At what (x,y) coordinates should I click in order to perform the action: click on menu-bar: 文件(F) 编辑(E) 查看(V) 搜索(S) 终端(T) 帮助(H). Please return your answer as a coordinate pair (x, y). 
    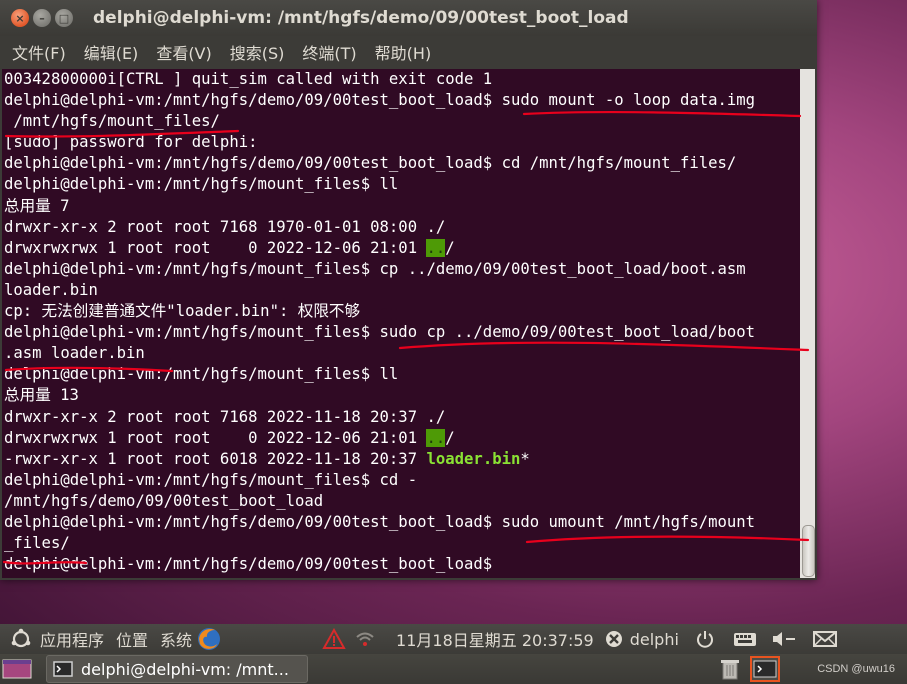
    Looking at the image, I should click on (408, 52).